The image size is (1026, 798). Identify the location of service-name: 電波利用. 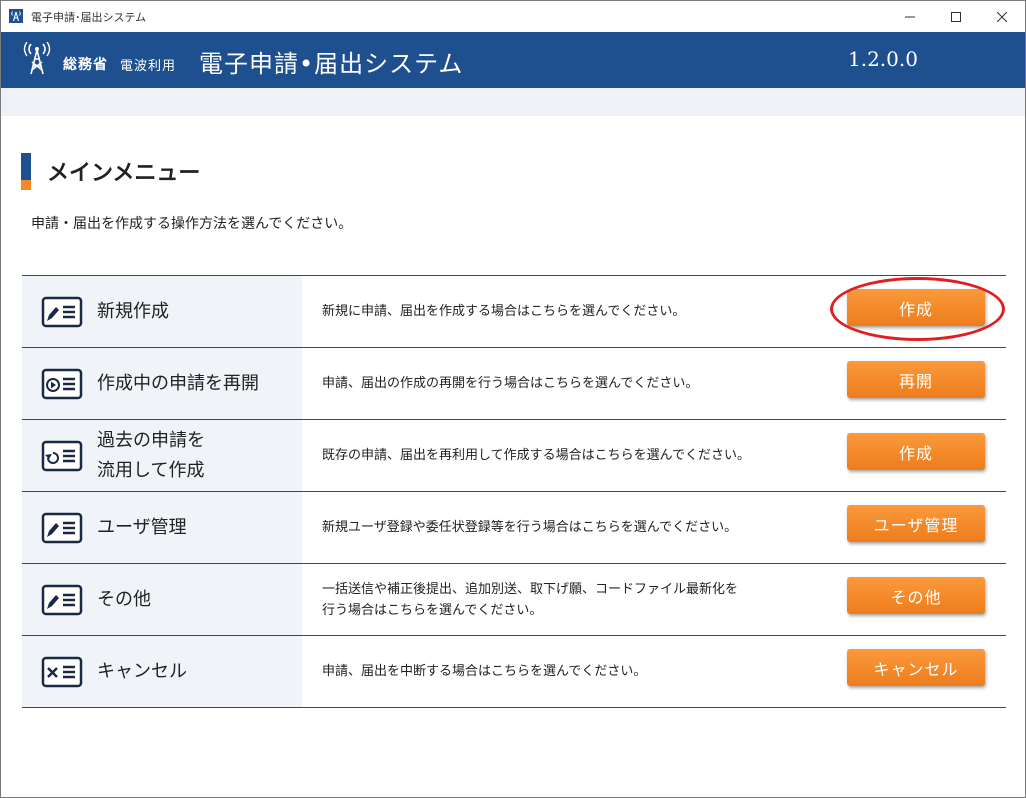
(148, 66).